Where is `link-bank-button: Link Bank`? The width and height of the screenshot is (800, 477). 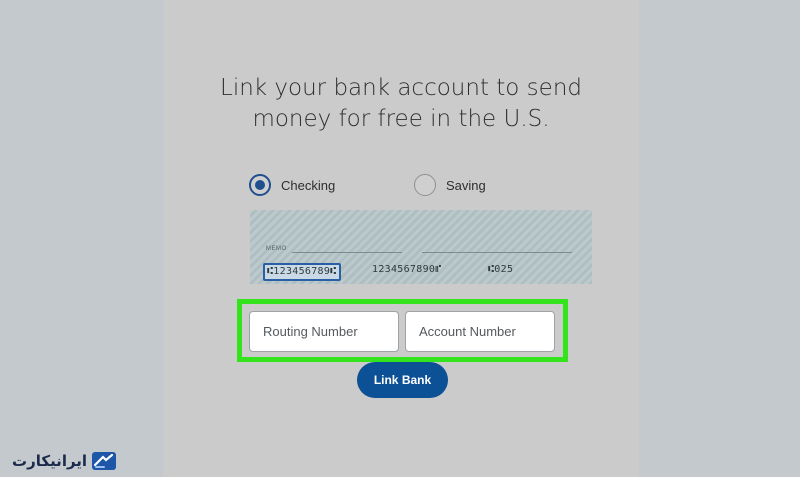 link-bank-button: Link Bank is located at coordinates (402, 380).